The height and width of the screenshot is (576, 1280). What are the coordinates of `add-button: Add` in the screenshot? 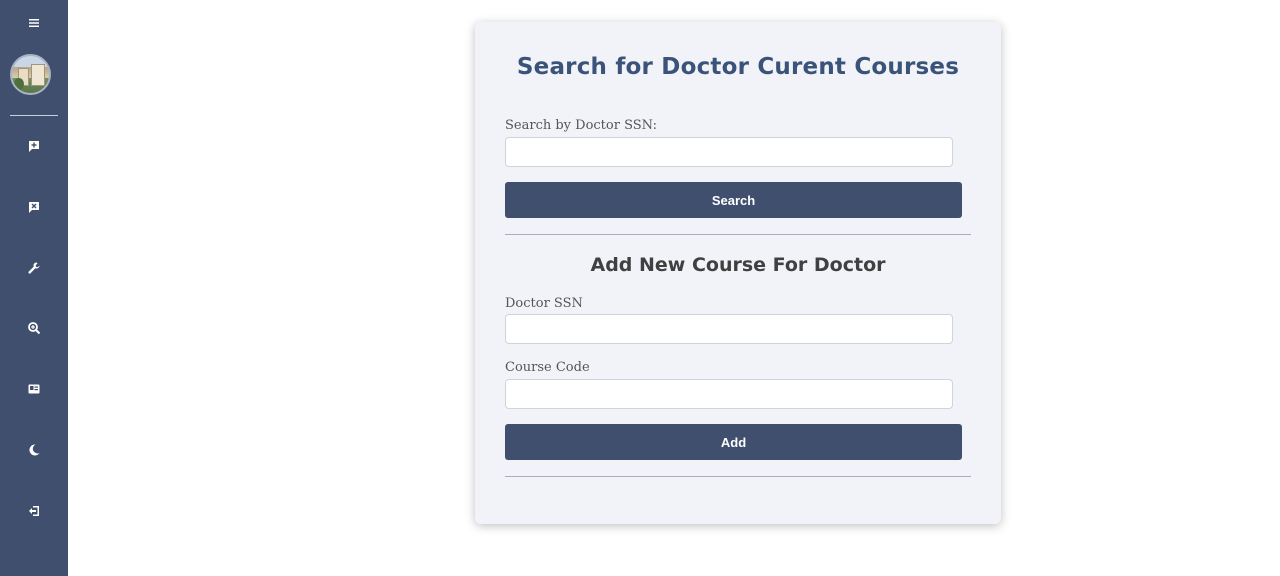 It's located at (733, 442).